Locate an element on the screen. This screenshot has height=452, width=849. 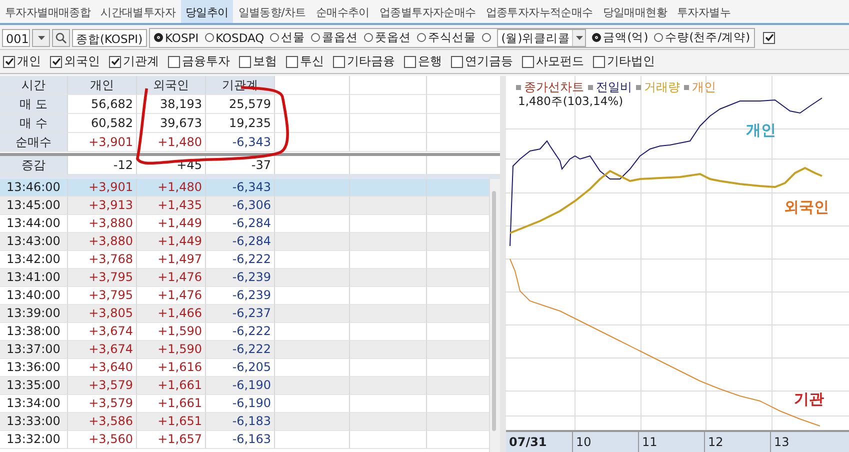
axis-label: 10 is located at coordinates (605, 442).